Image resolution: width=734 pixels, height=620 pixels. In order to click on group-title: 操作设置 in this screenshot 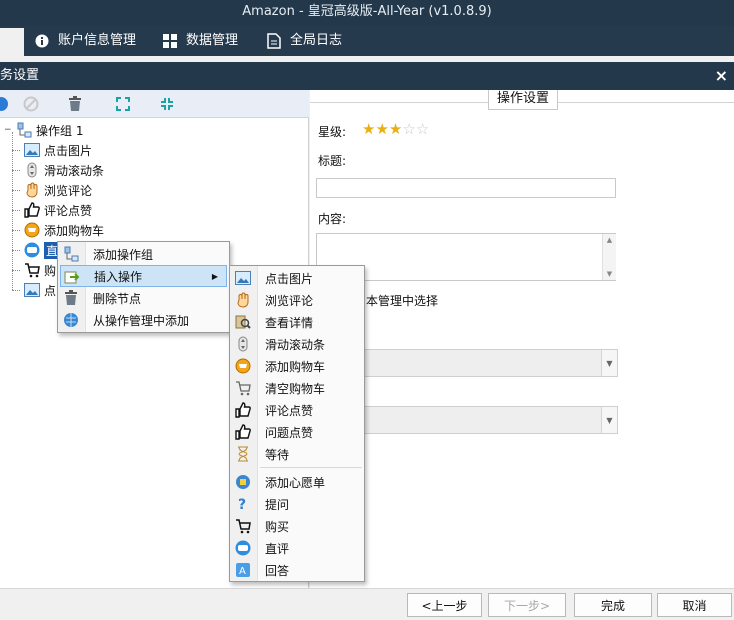, I will do `click(523, 100)`.